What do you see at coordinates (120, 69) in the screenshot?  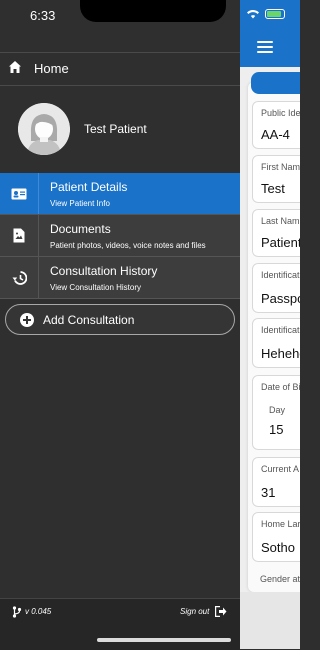 I see `home-menu-item: Home` at bounding box center [120, 69].